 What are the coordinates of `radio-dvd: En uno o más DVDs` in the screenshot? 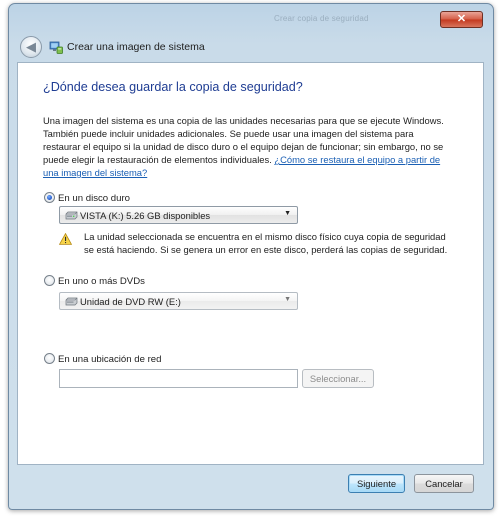 It's located at (94, 281).